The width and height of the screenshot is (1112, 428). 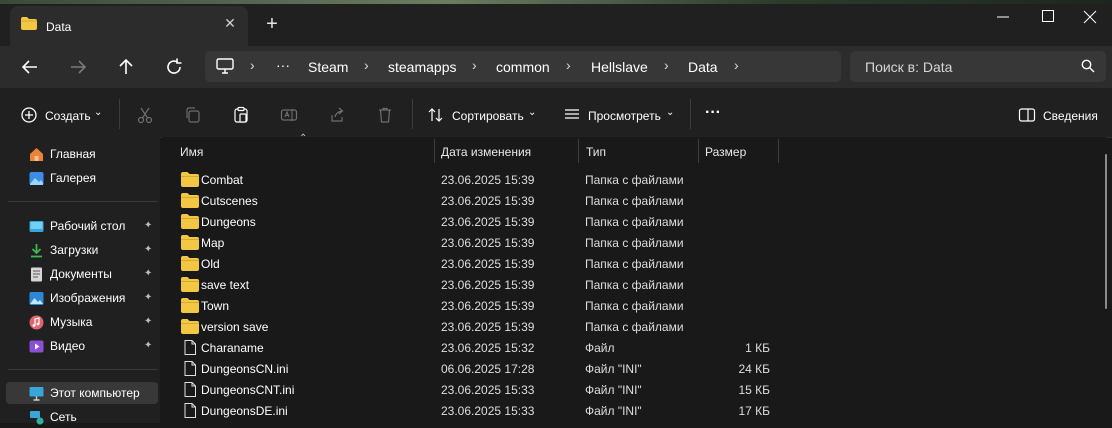 What do you see at coordinates (190, 389) in the screenshot?
I see `file-icon` at bounding box center [190, 389].